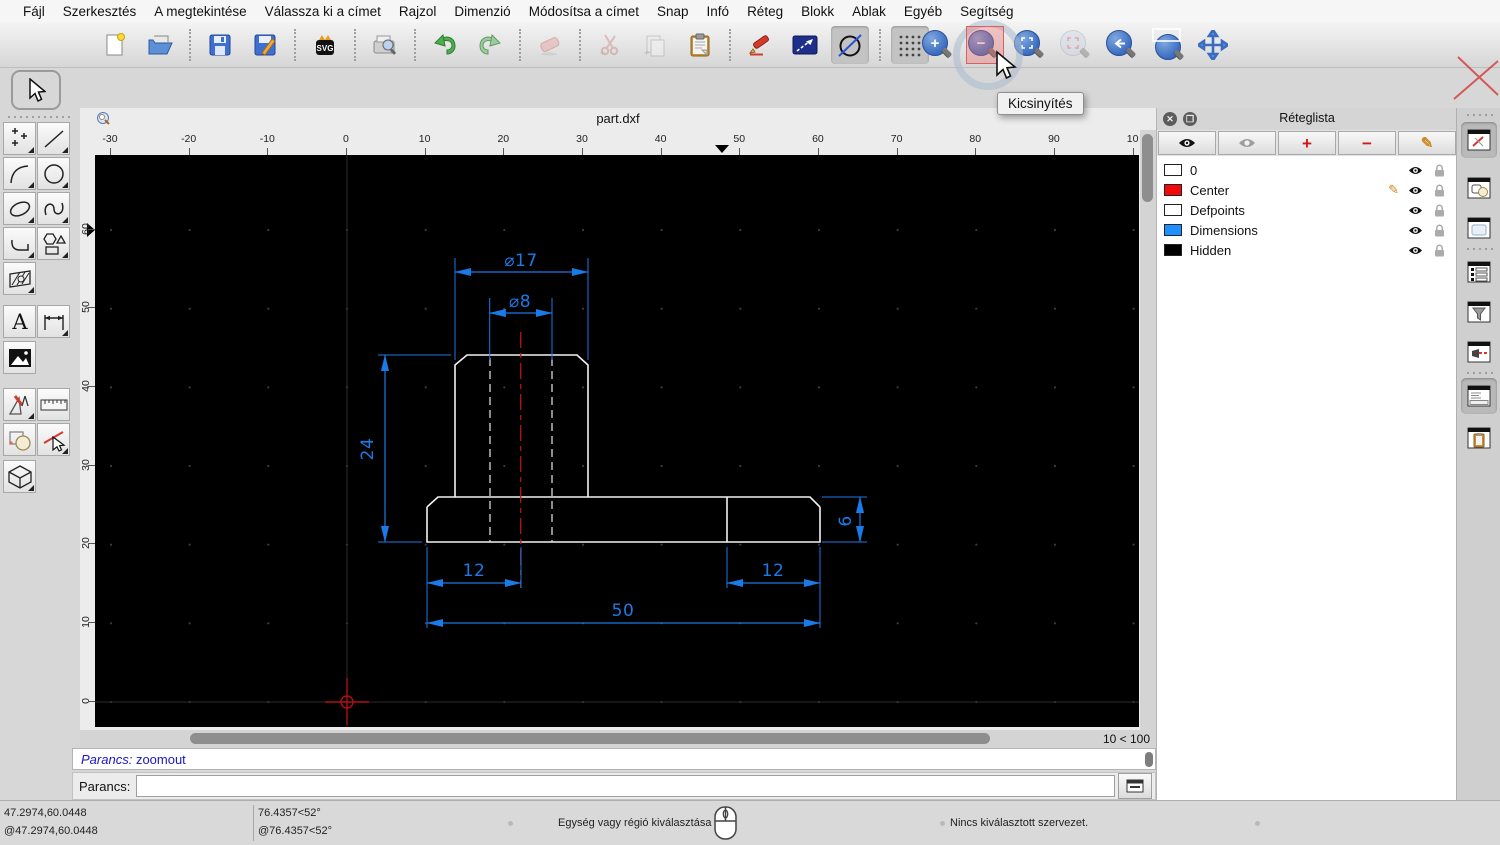  What do you see at coordinates (760, 45) in the screenshot?
I see `draw-pencil-button` at bounding box center [760, 45].